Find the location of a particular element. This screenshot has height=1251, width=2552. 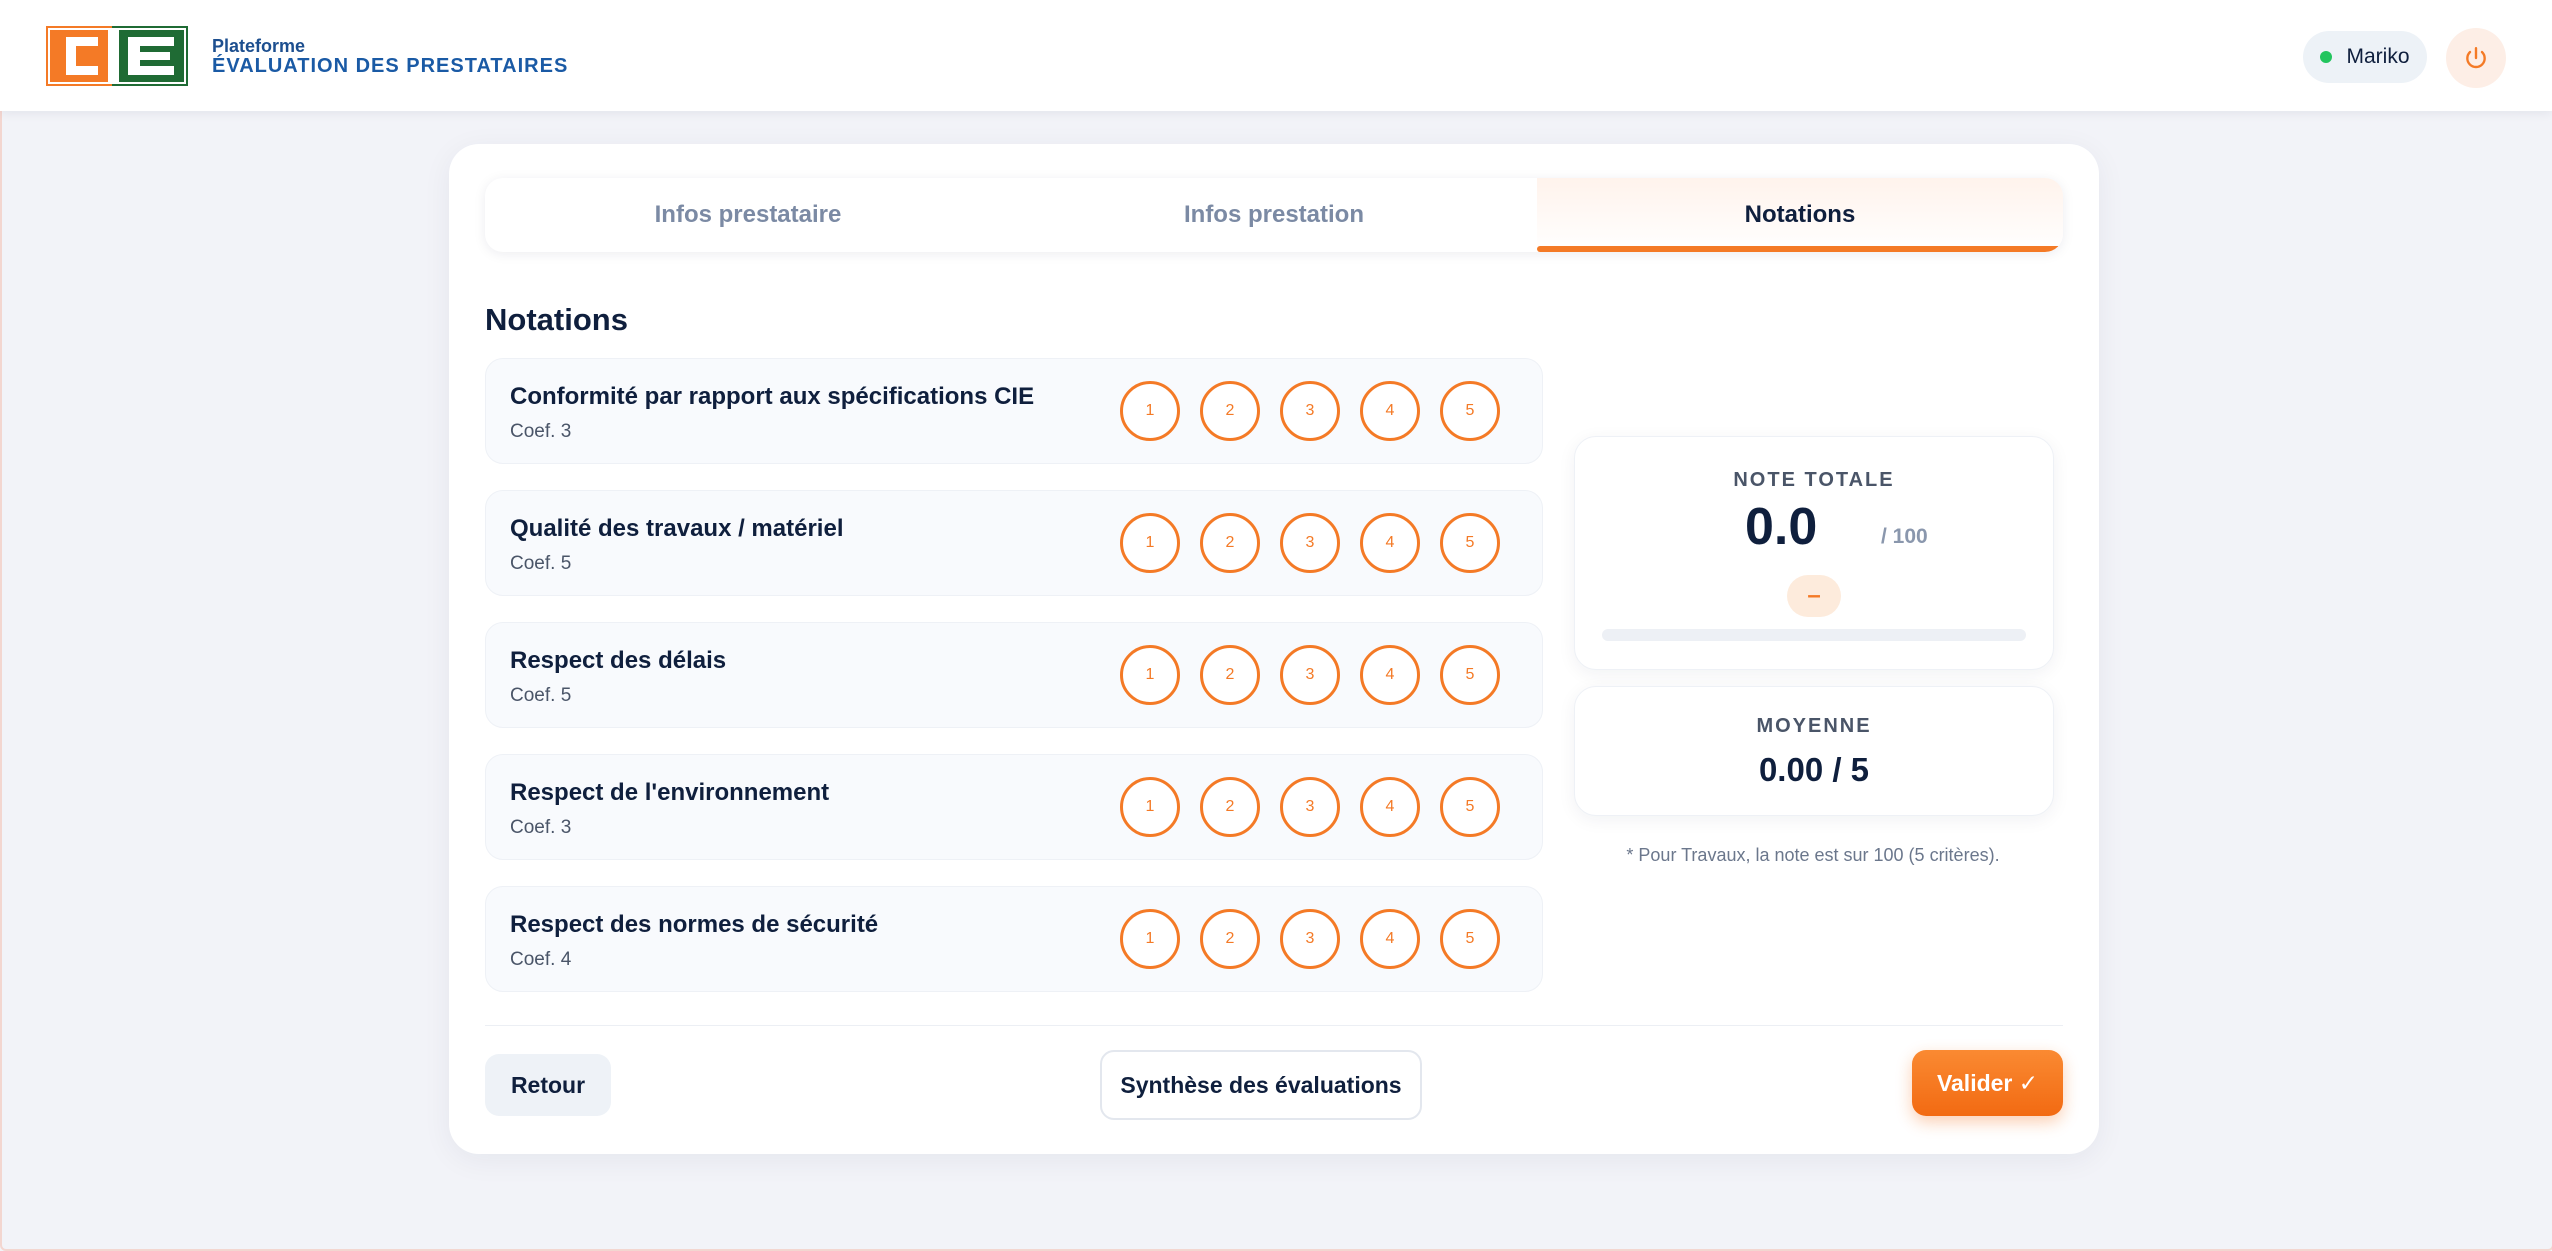

back-button: Retour is located at coordinates (548, 1085).